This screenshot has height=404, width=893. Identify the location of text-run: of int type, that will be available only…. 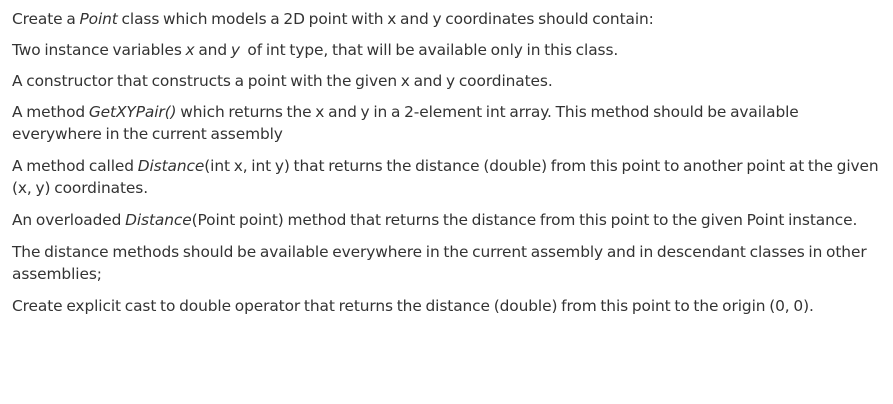
(429, 50).